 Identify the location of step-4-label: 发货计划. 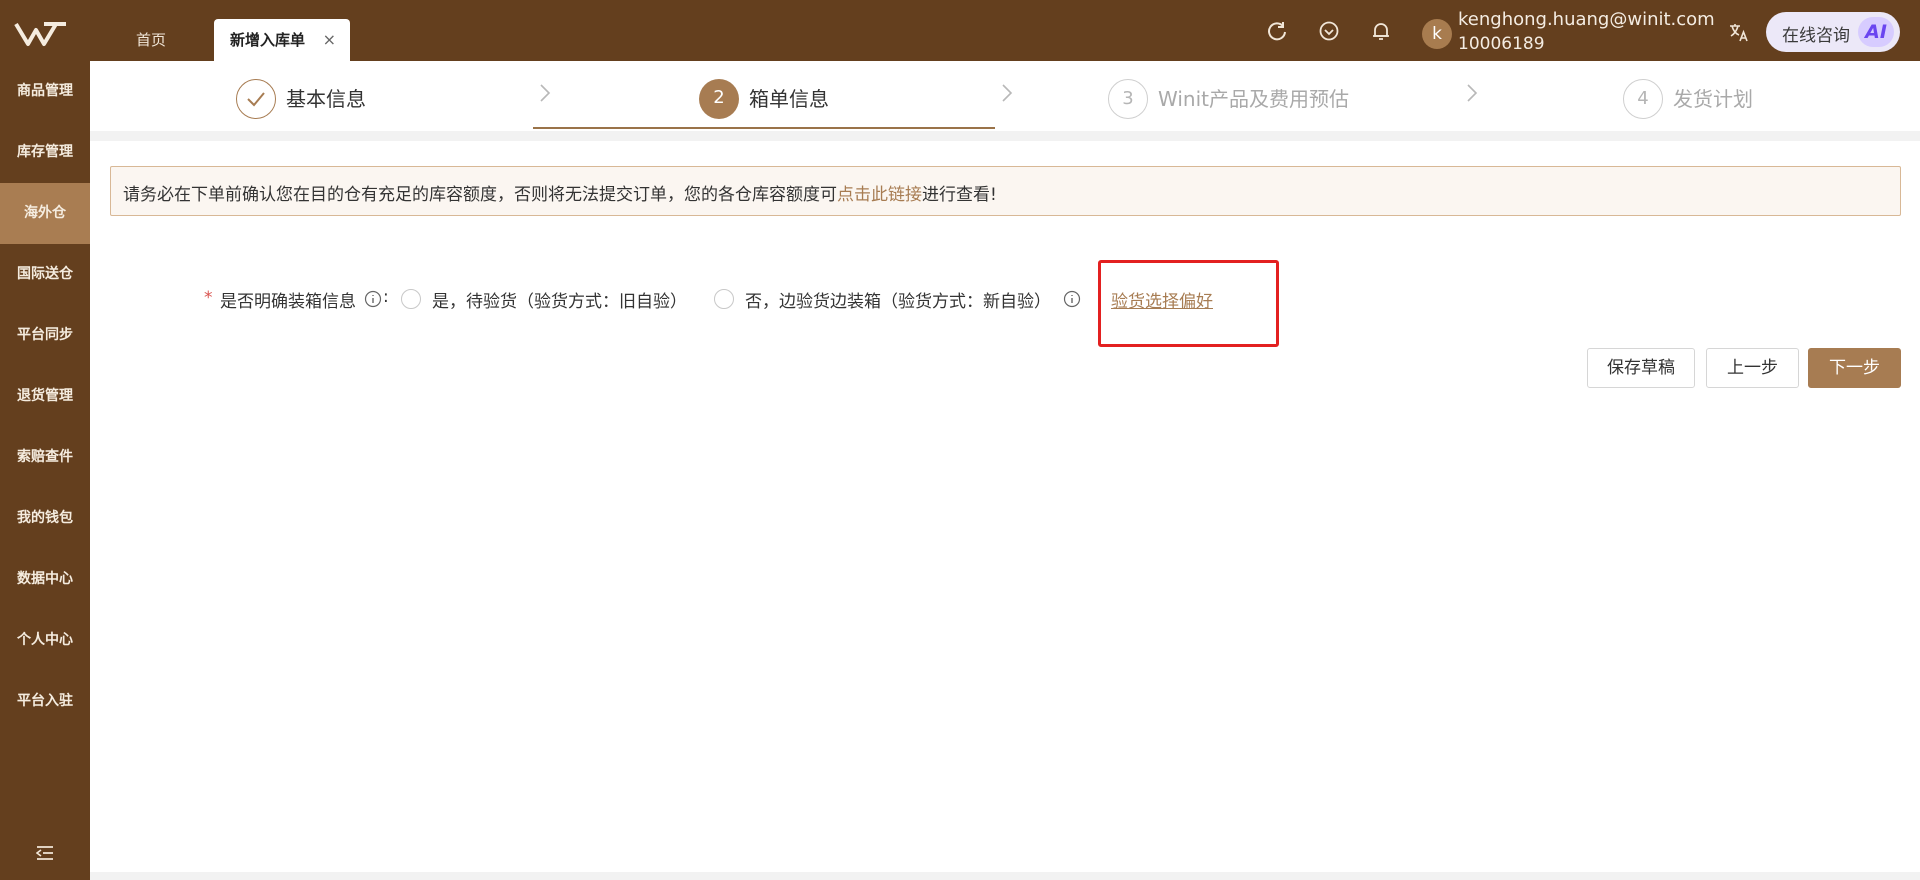
(1713, 97).